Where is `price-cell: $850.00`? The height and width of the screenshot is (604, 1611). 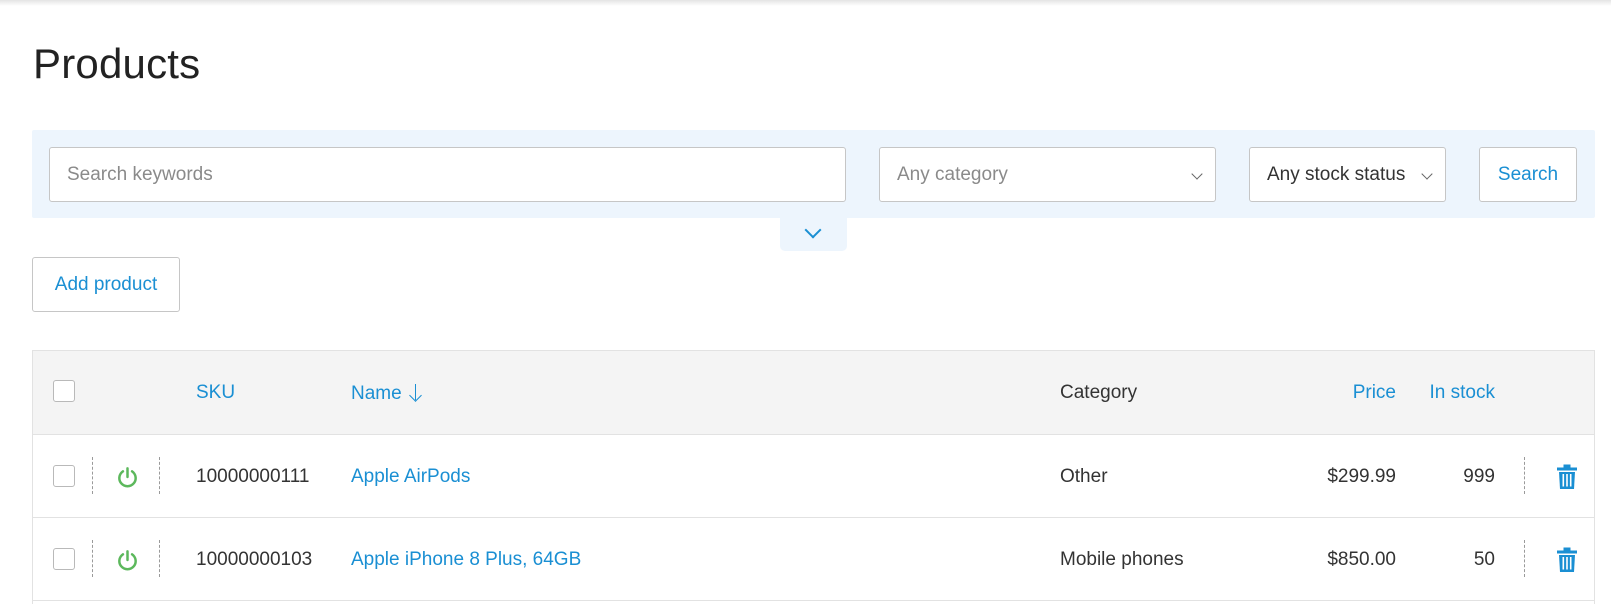
price-cell: $850.00 is located at coordinates (1361, 559).